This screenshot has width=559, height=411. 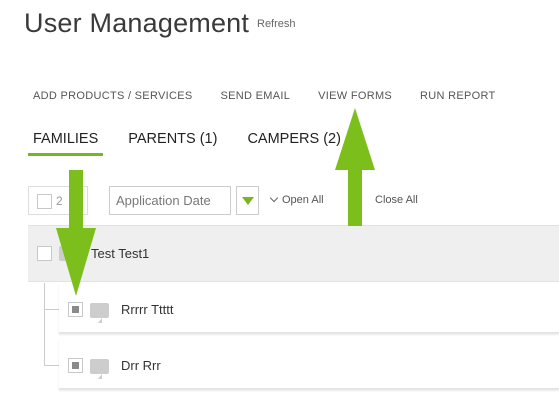 I want to click on tab-families: FAMILIES, so click(x=66, y=142).